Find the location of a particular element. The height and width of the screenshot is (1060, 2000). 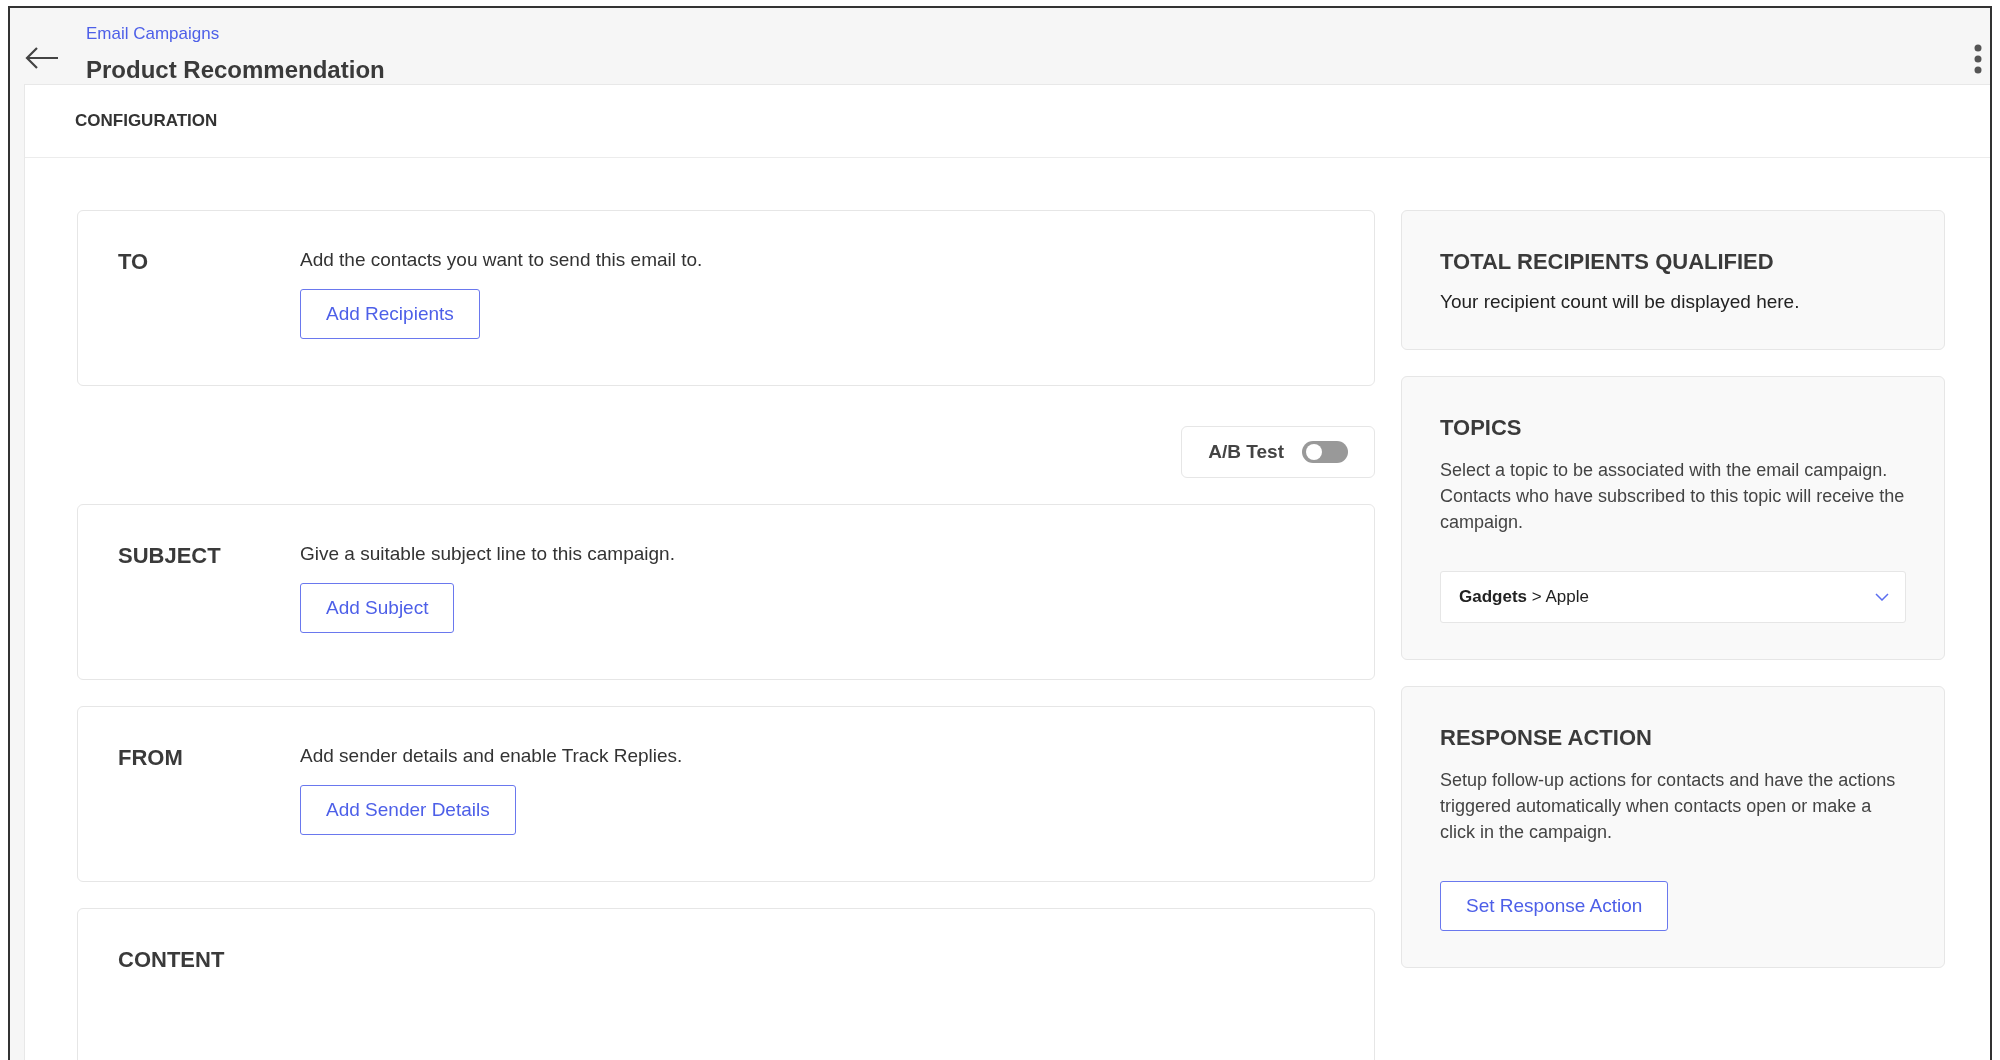

back-arrow-icon is located at coordinates (42, 58).